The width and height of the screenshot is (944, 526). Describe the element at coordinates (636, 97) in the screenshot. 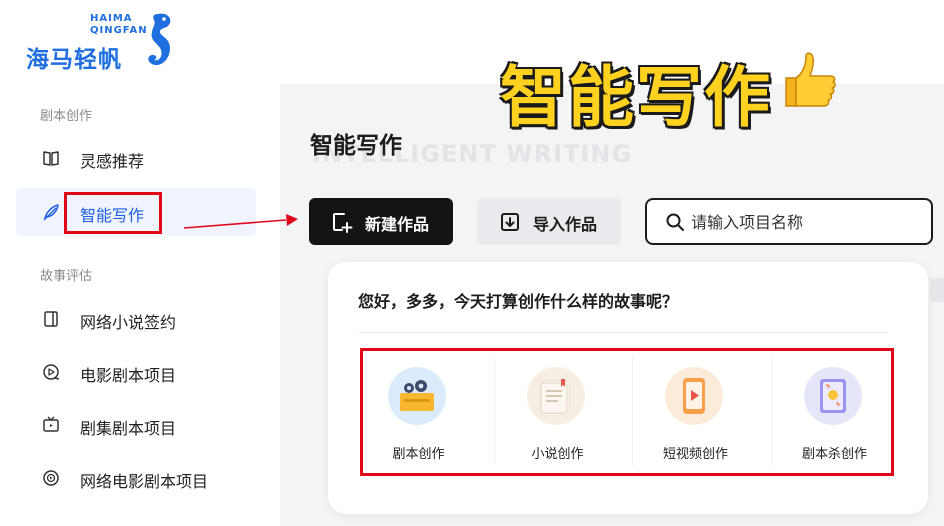

I see `overlay-banner-text: 智能写作` at that location.